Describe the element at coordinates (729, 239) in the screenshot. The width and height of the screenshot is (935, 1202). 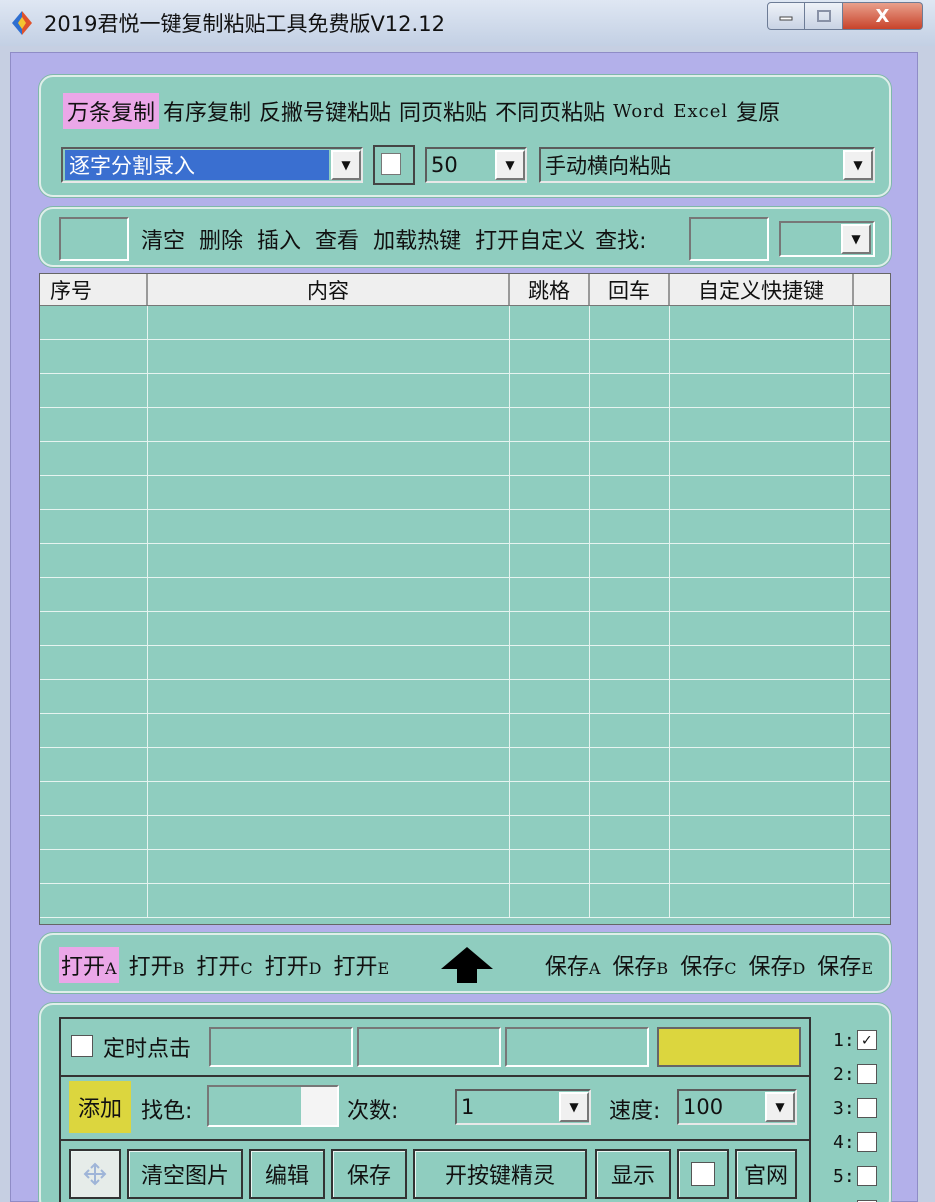
I see `find-input` at that location.